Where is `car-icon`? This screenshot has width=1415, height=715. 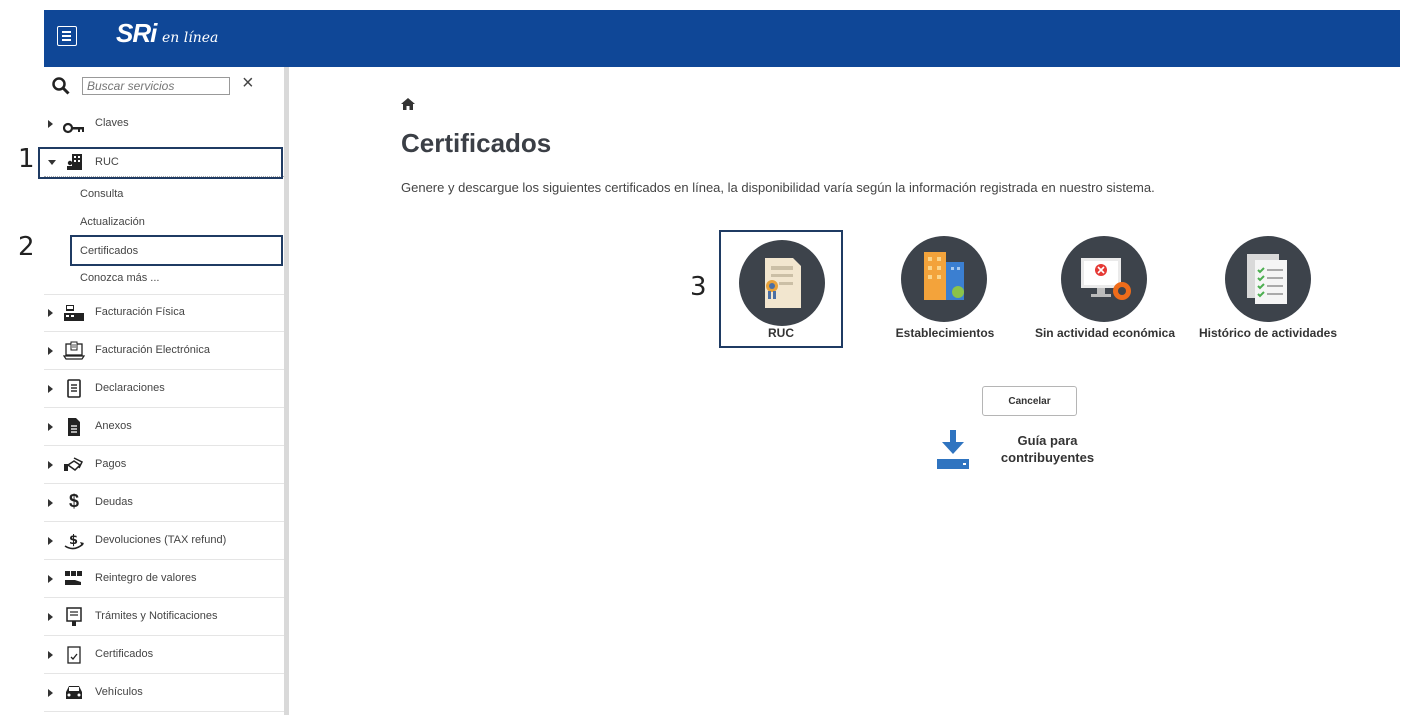
car-icon is located at coordinates (74, 692).